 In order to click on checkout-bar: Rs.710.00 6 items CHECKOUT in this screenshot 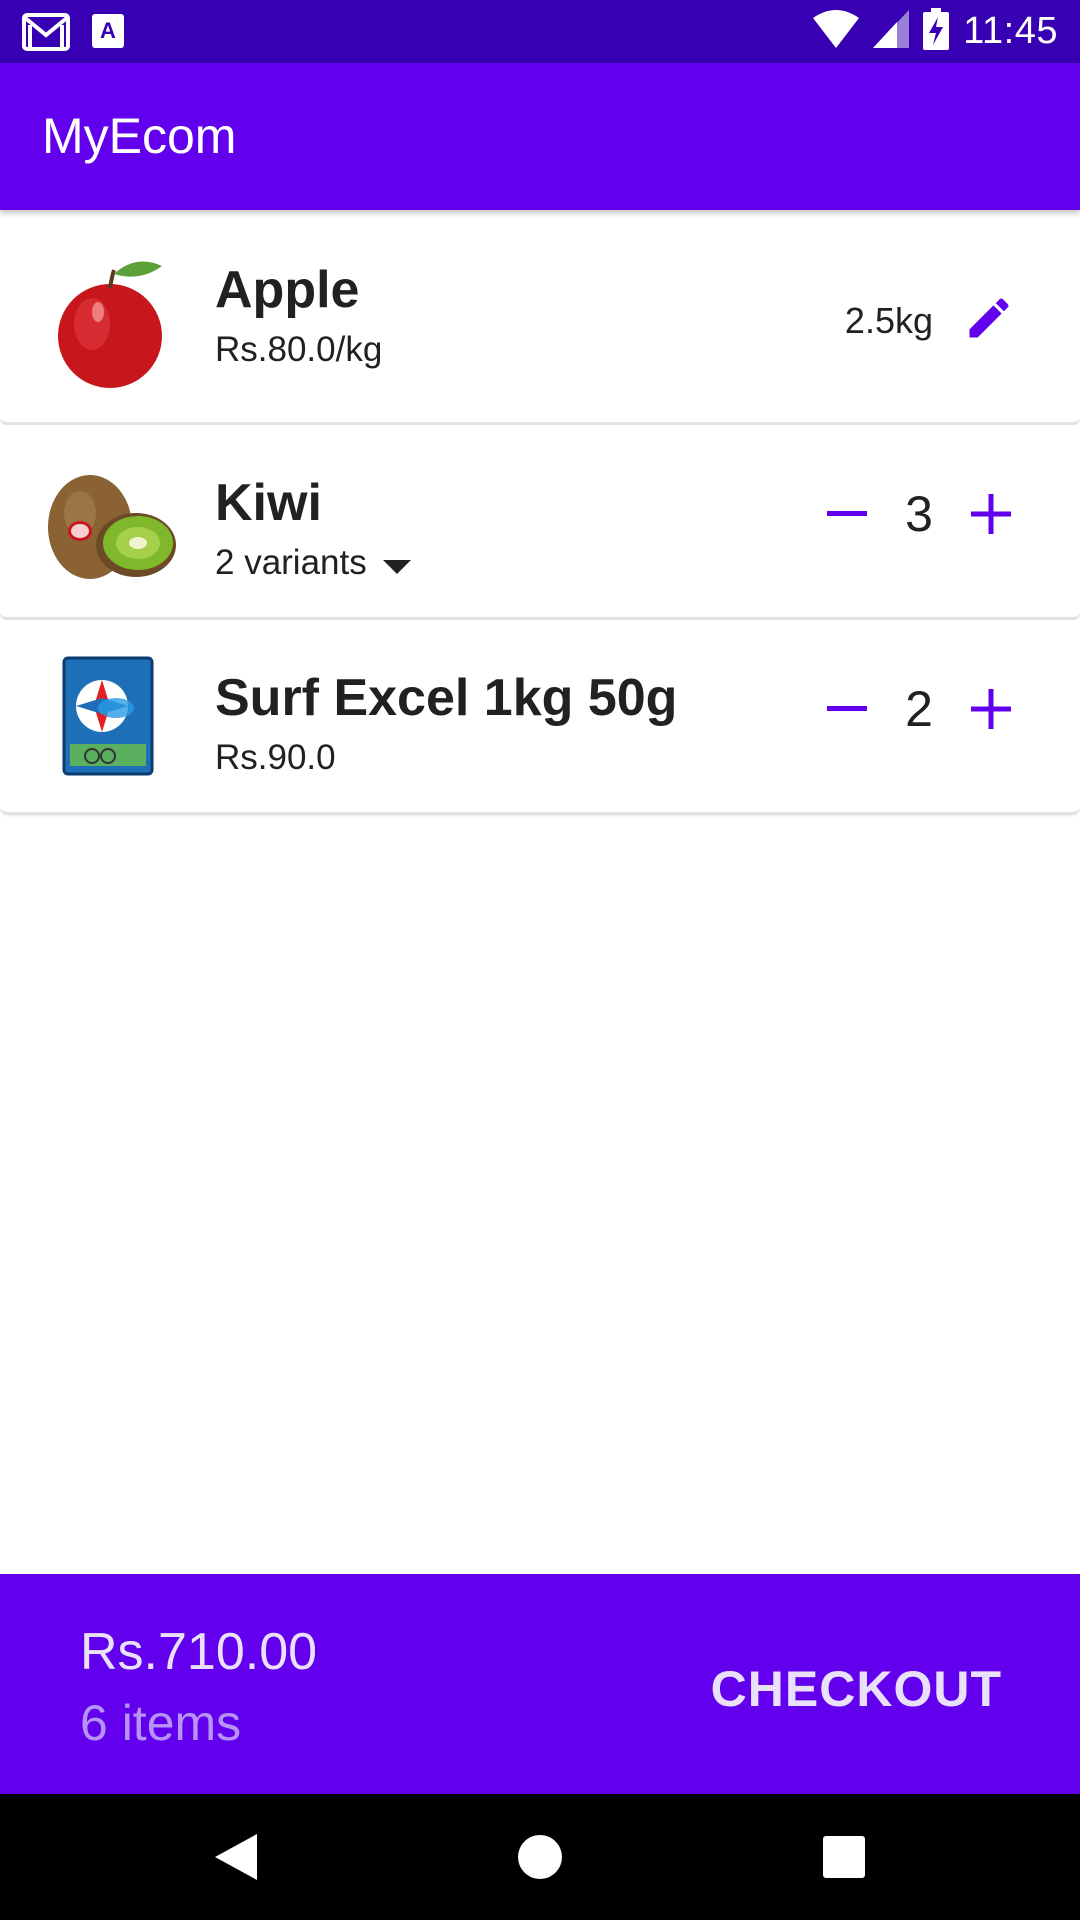, I will do `click(540, 1684)`.